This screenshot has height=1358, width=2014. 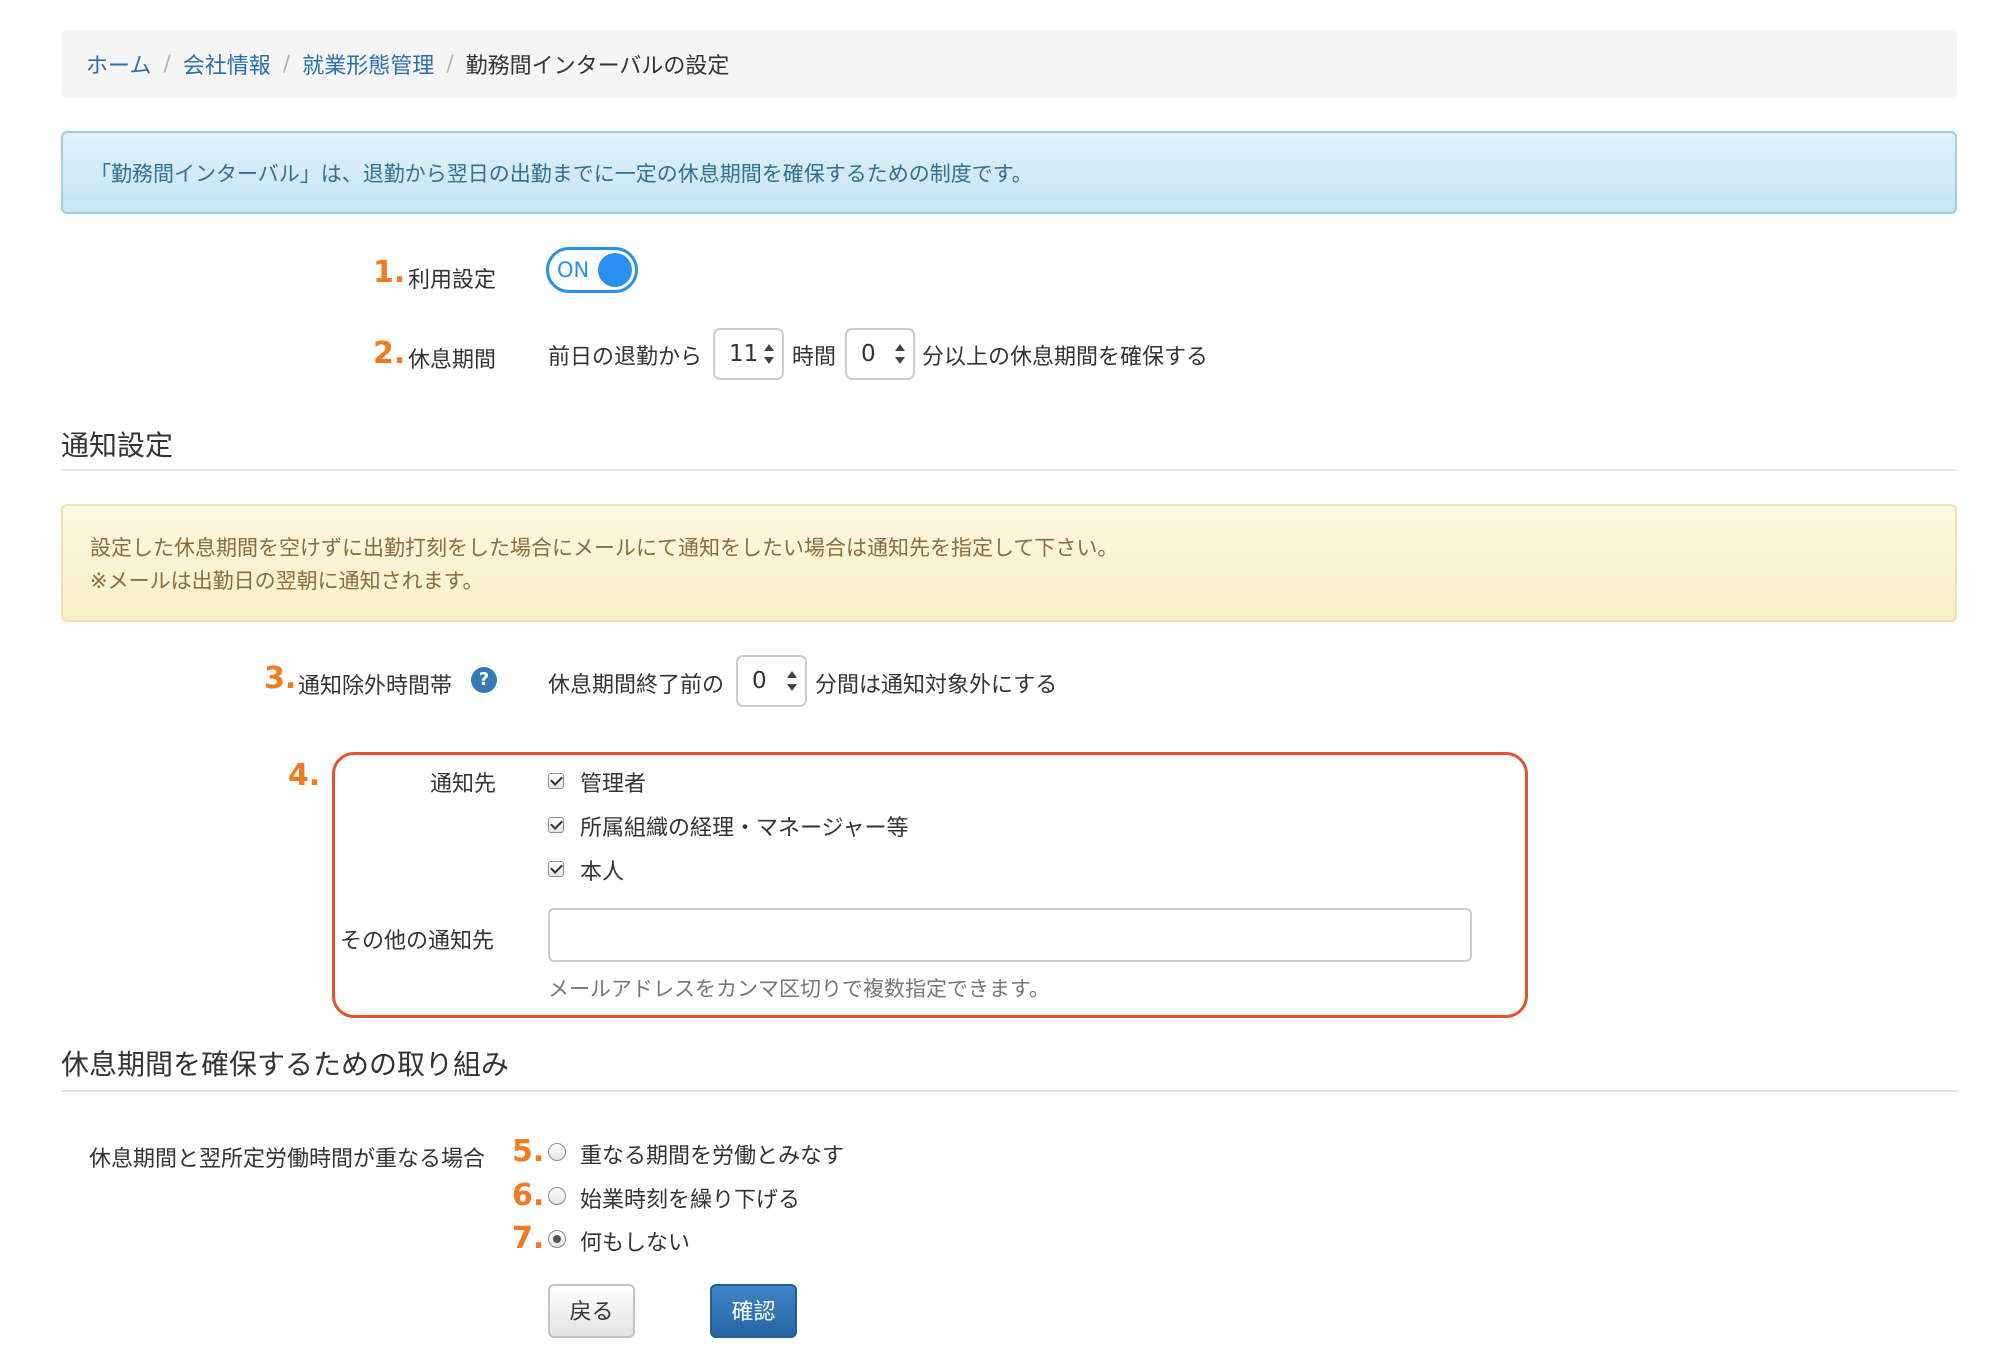 I want to click on exclusion-minutes-value: 0, so click(x=759, y=681).